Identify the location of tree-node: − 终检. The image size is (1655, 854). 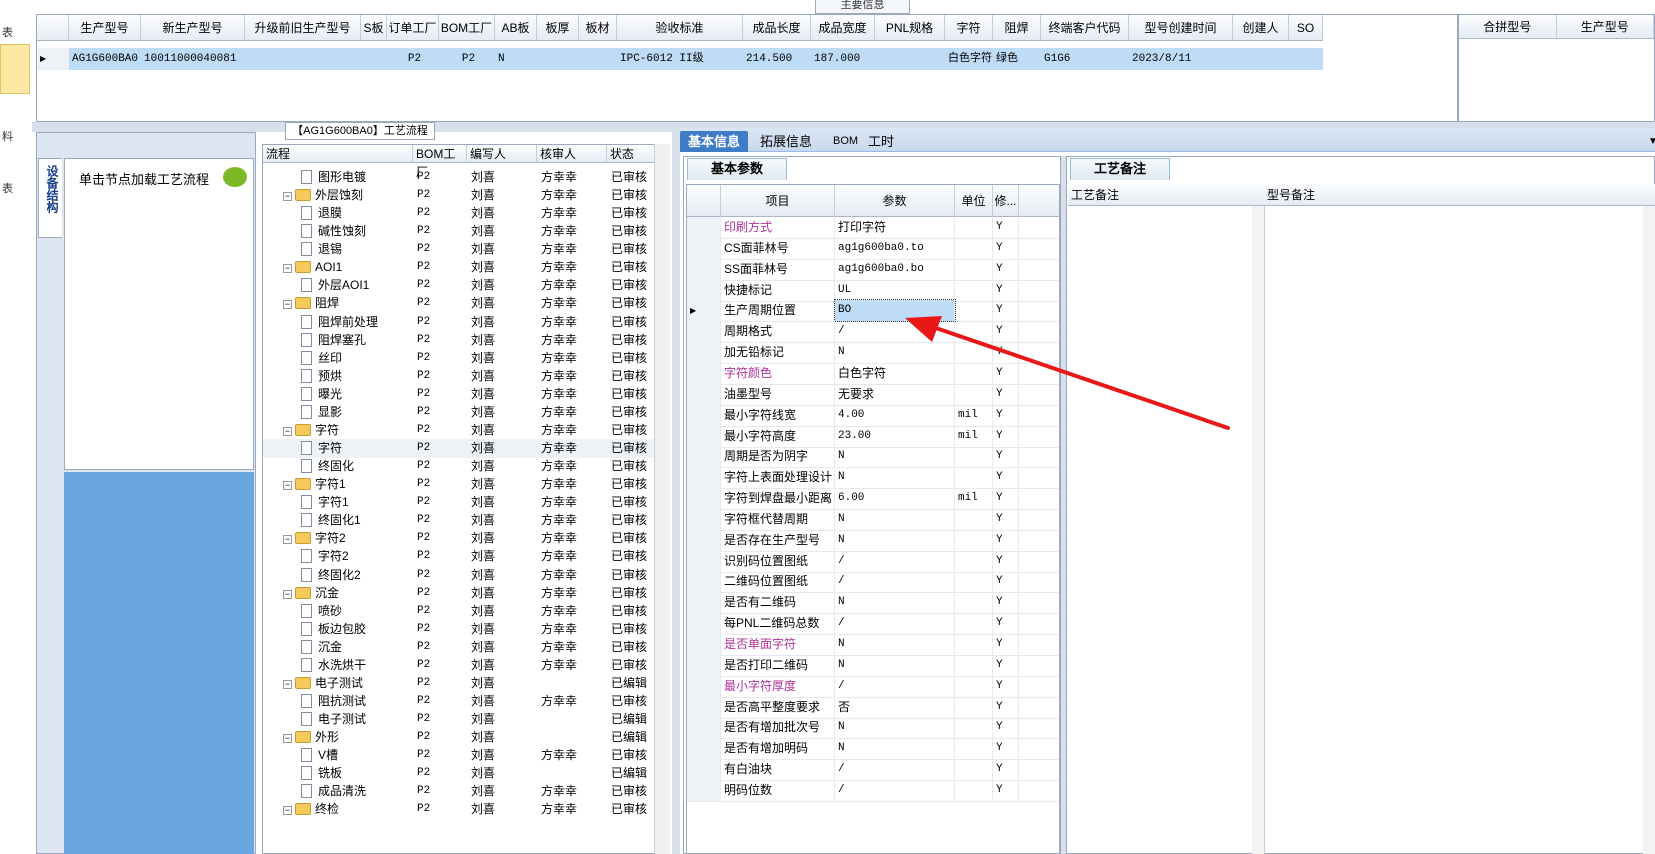
(348, 809).